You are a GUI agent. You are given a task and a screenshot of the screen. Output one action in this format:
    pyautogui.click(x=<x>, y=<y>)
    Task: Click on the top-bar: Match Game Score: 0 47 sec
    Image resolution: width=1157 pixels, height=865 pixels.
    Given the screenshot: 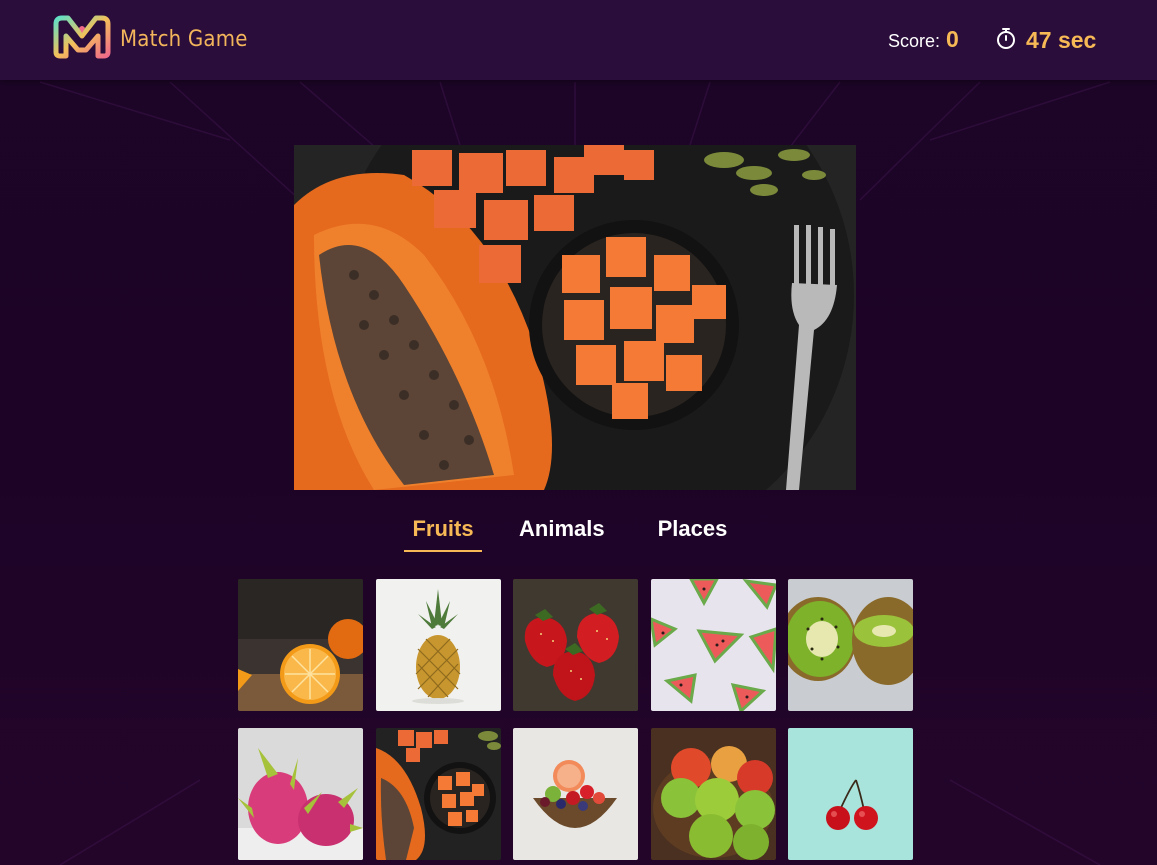 What is the action you would take?
    pyautogui.click(x=578, y=40)
    